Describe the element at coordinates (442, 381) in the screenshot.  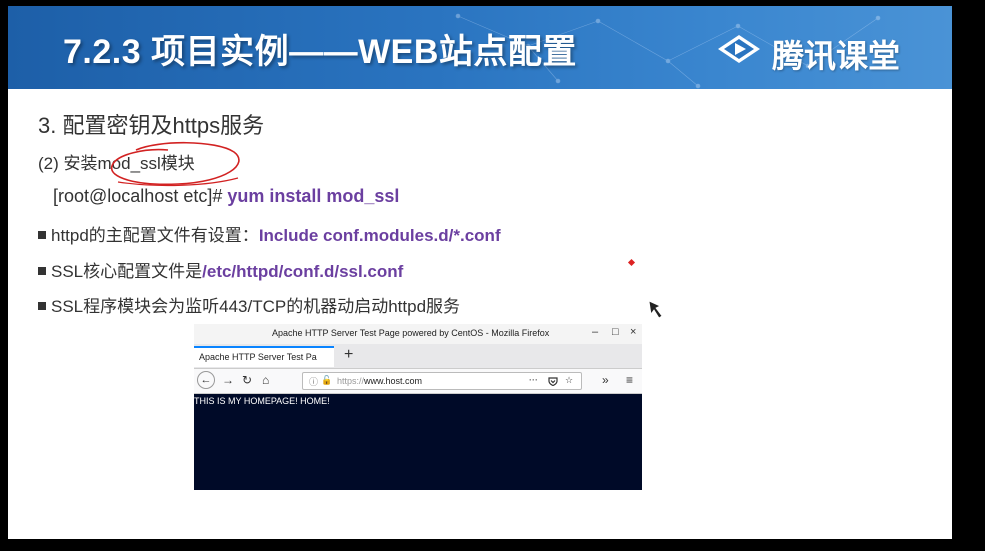
I see `url-bar: ⓘ 🔓 https://www.host.com ··· ☆` at that location.